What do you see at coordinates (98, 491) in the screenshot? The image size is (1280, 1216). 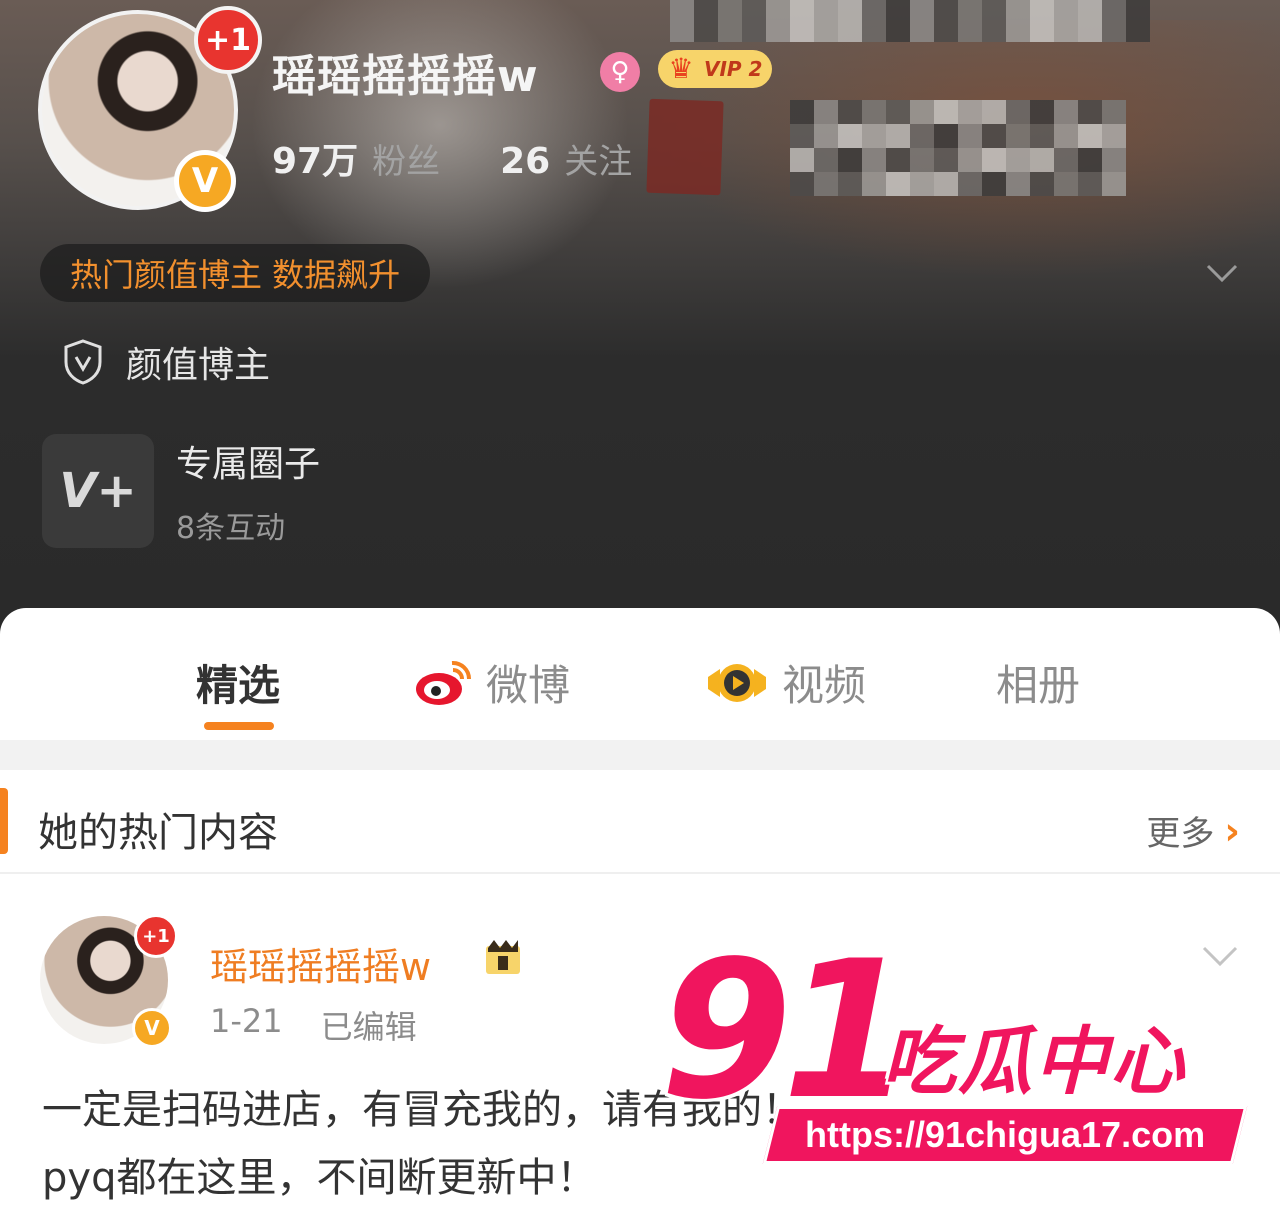 I see `v-plus-icon: V+` at bounding box center [98, 491].